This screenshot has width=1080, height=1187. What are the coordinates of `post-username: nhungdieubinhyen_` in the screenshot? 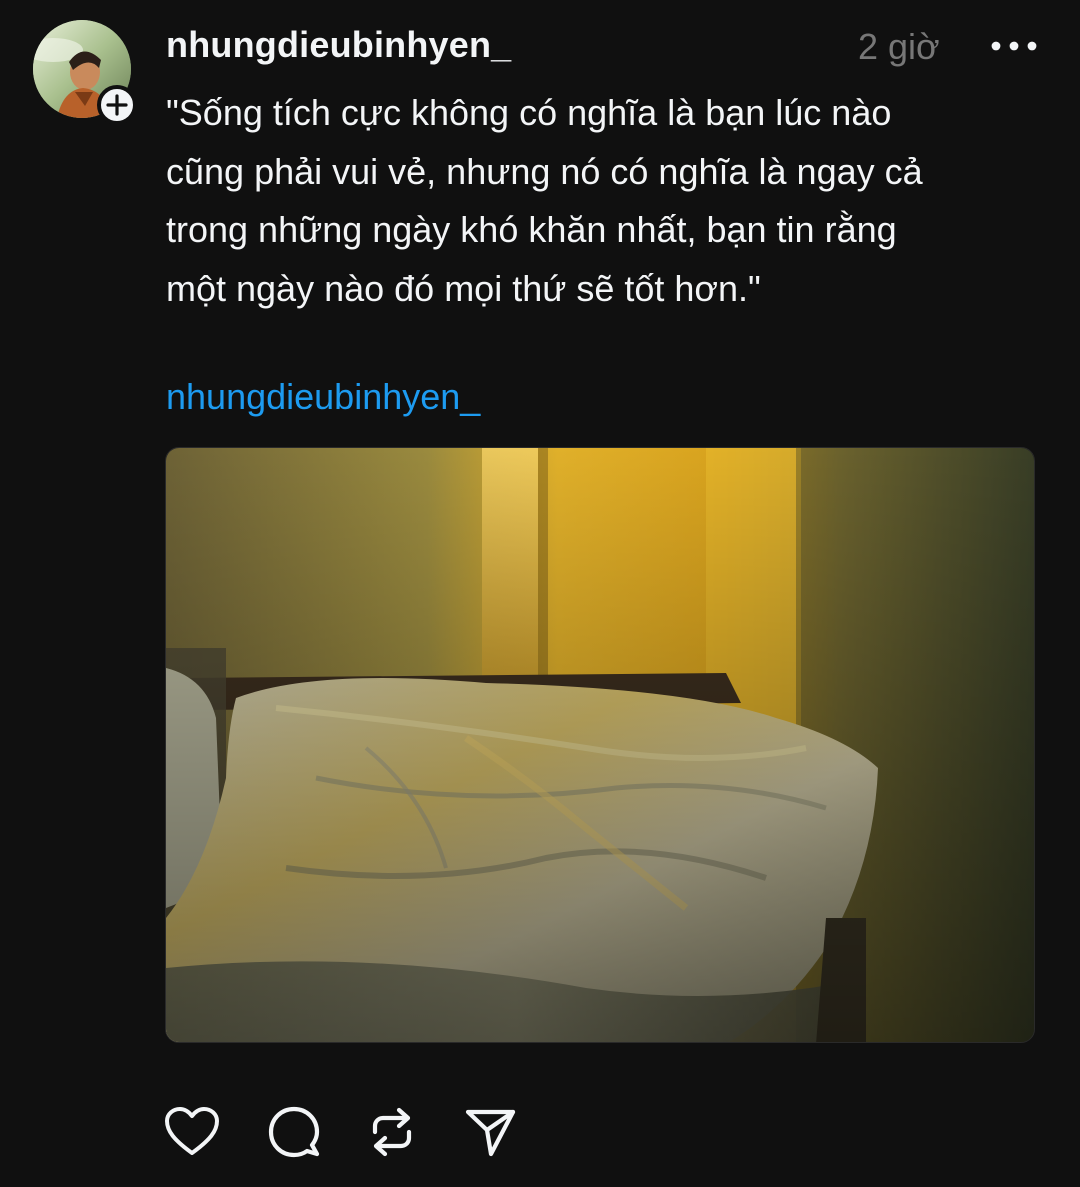 It's located at (338, 45).